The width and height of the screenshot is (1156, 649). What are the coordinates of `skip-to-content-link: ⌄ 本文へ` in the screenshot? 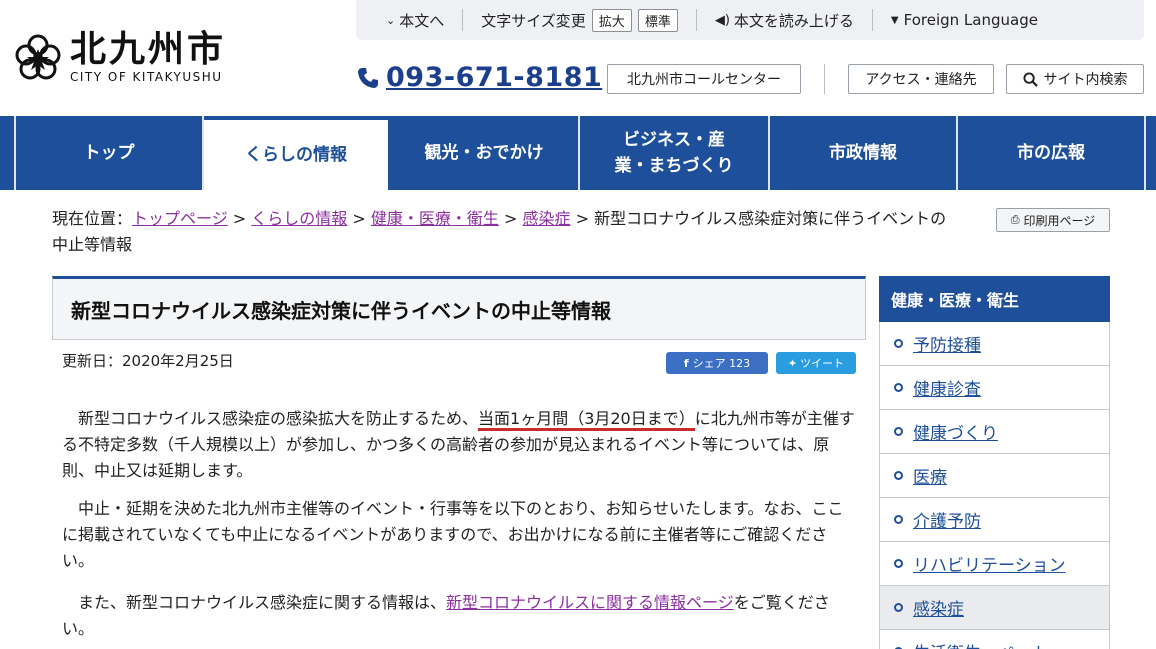 It's located at (415, 20).